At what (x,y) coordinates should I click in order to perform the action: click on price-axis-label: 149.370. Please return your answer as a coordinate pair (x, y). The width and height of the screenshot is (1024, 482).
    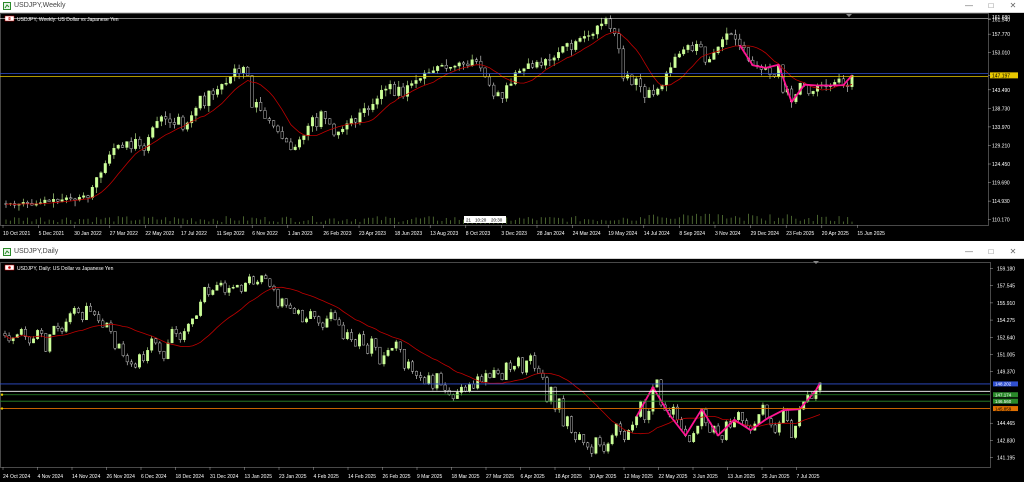
    Looking at the image, I should click on (1006, 373).